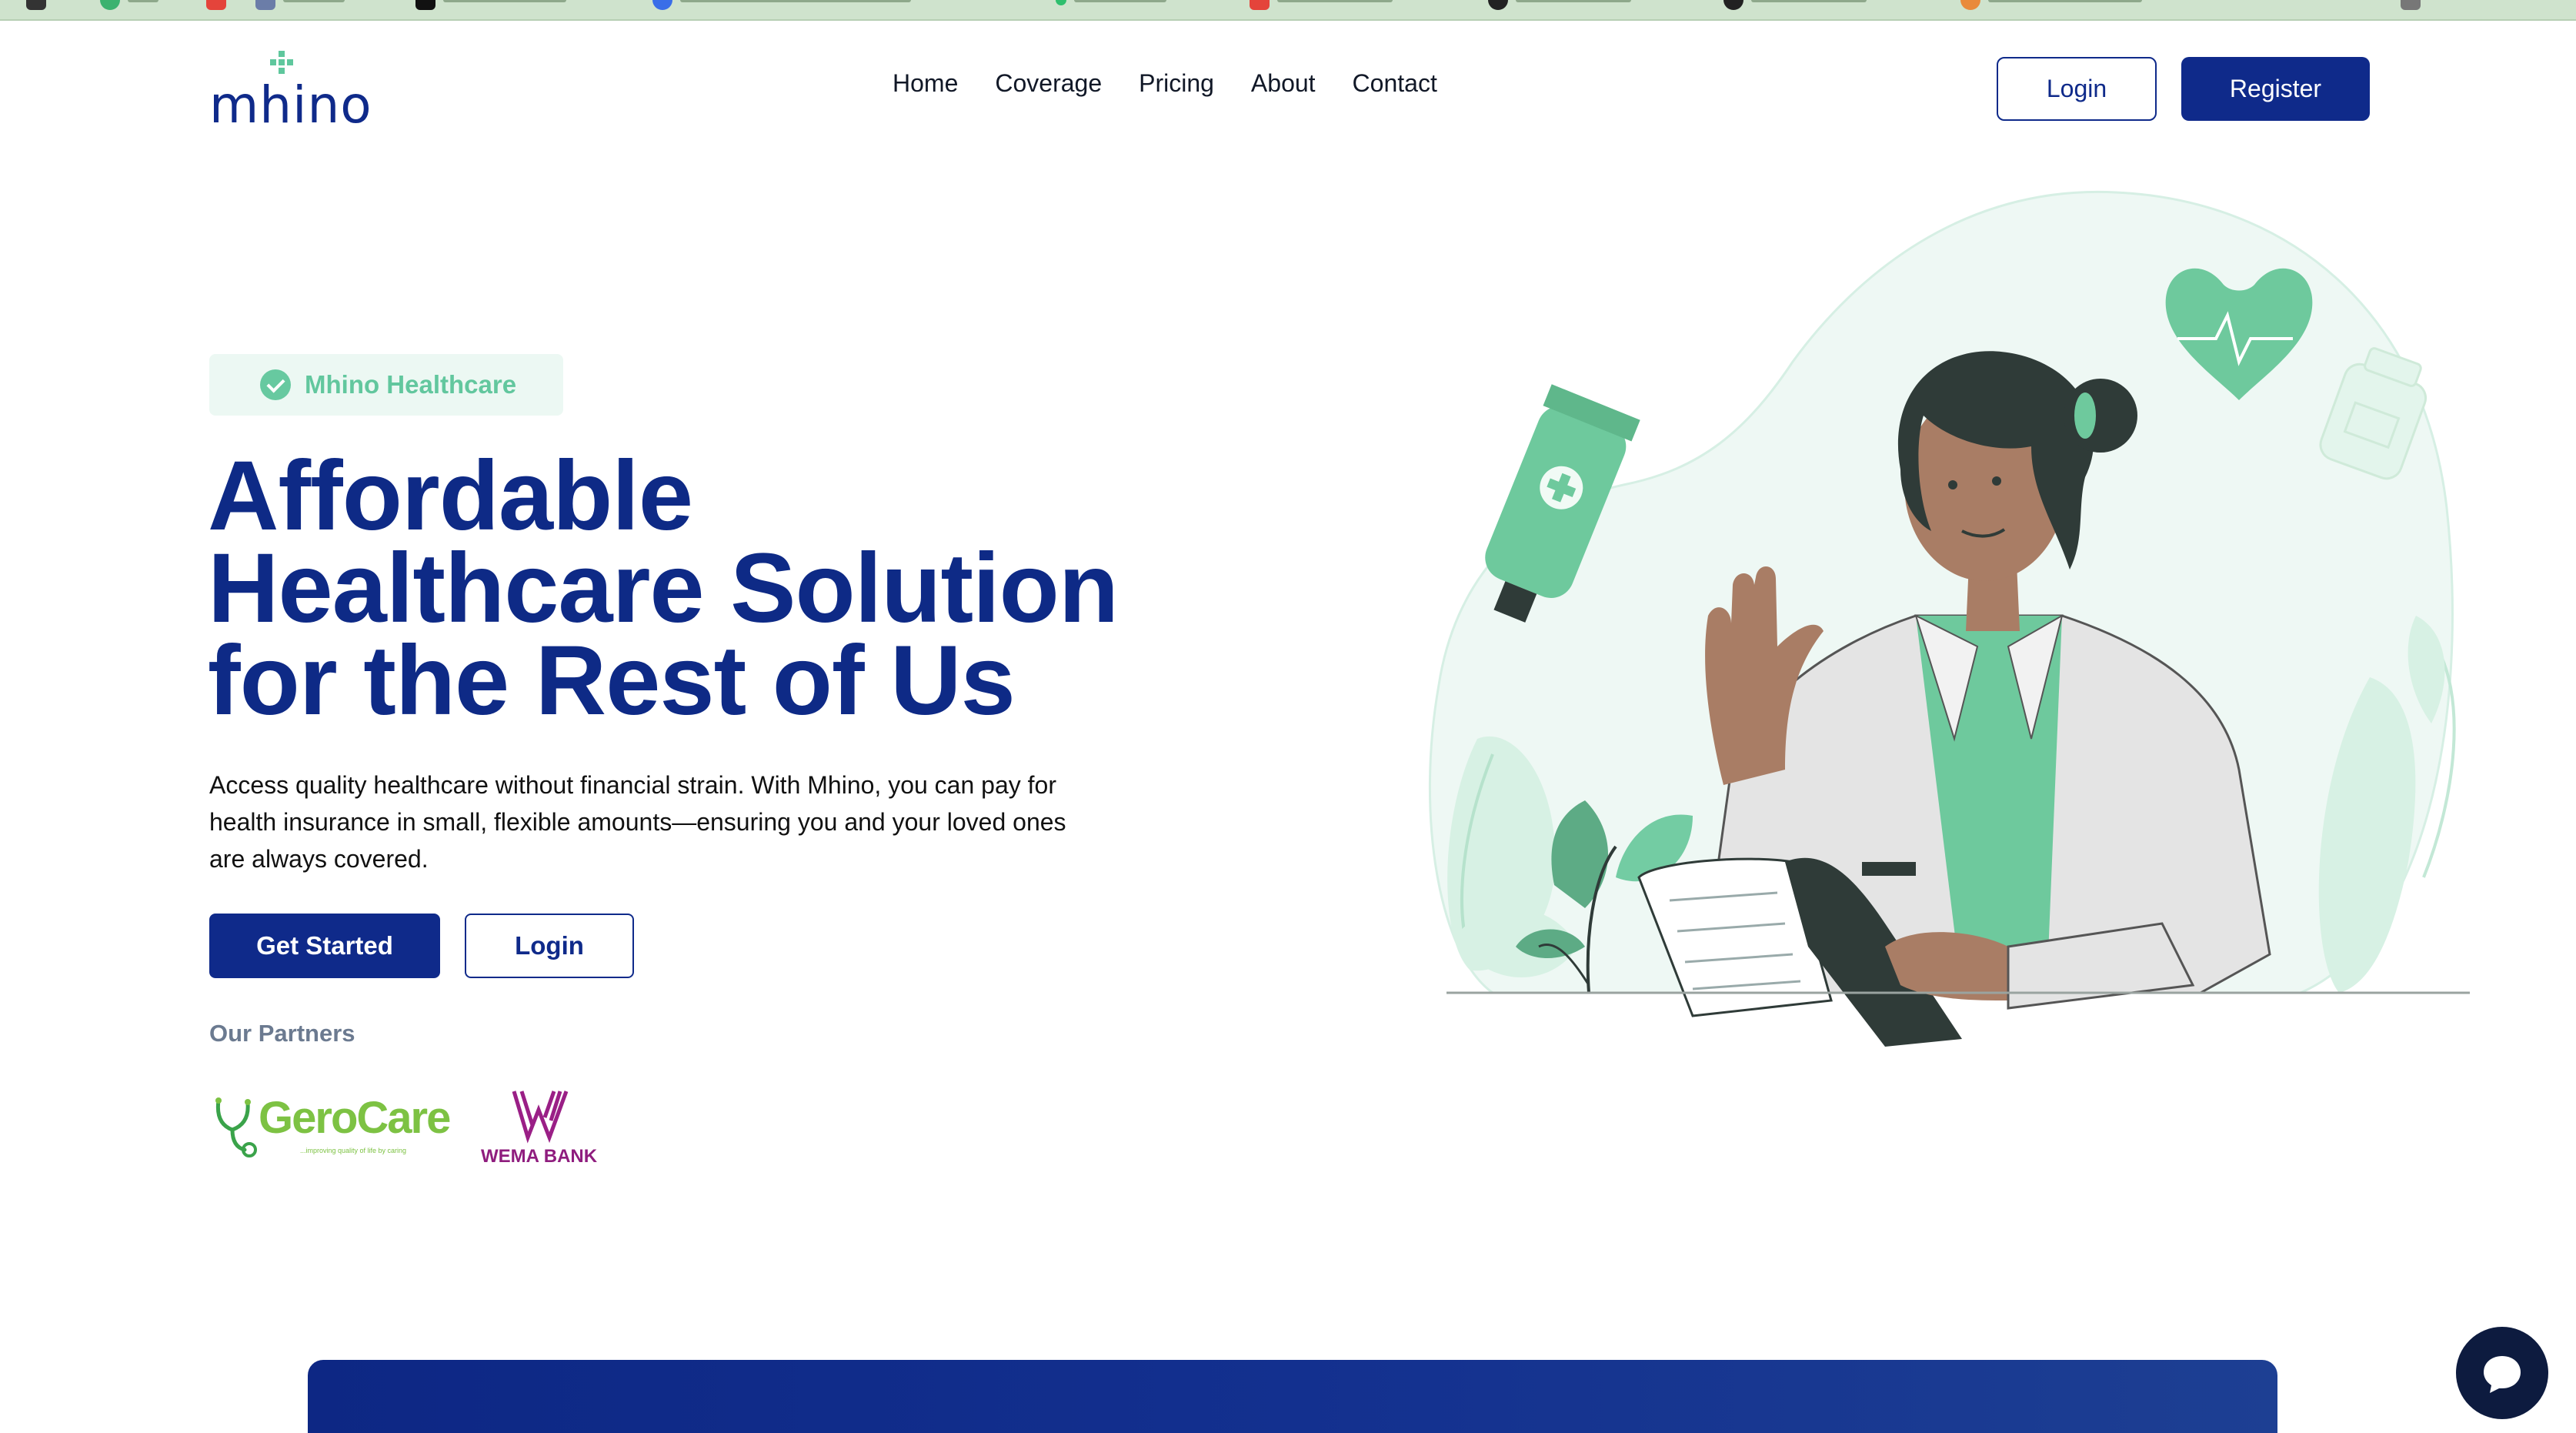  What do you see at coordinates (275, 384) in the screenshot?
I see `check-circle-icon` at bounding box center [275, 384].